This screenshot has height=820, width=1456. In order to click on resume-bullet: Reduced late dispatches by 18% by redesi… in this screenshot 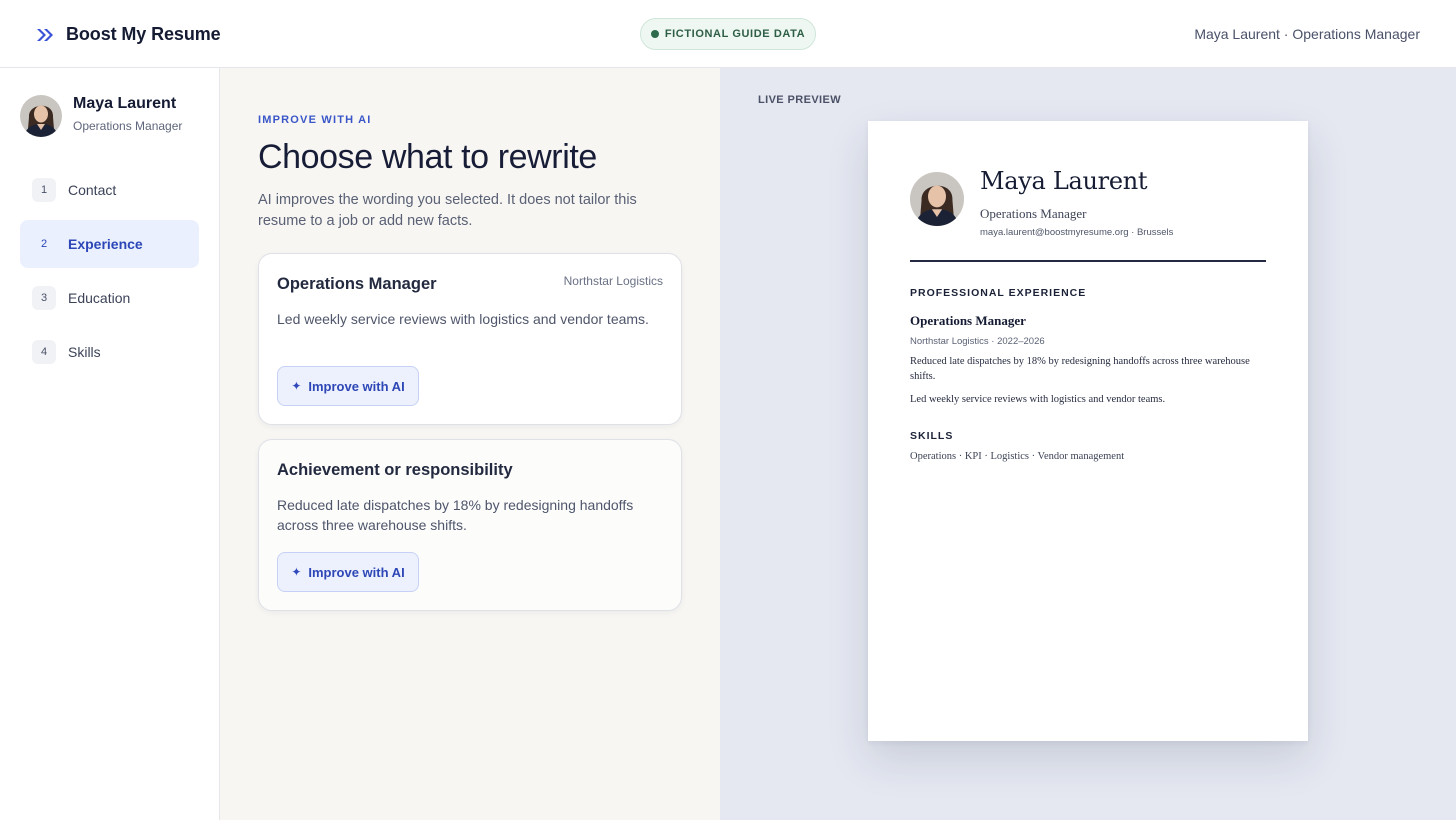, I will do `click(1080, 369)`.